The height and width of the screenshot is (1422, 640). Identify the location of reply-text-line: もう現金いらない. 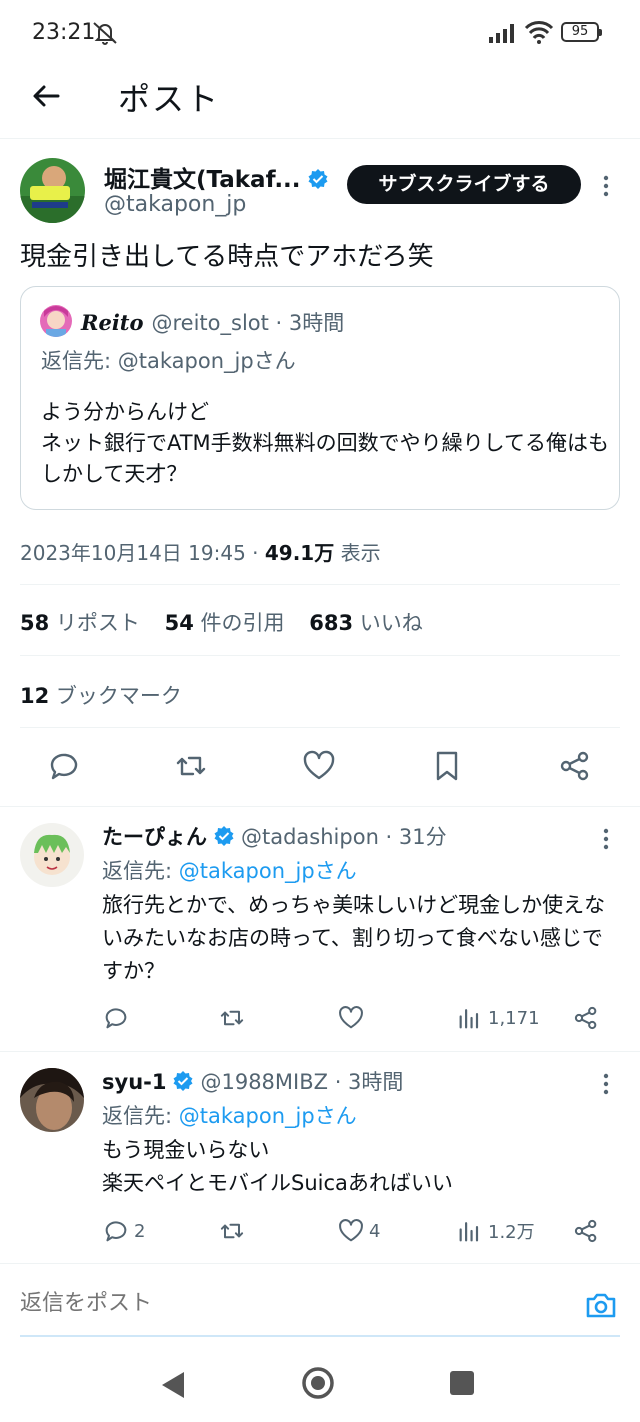
(186, 1150).